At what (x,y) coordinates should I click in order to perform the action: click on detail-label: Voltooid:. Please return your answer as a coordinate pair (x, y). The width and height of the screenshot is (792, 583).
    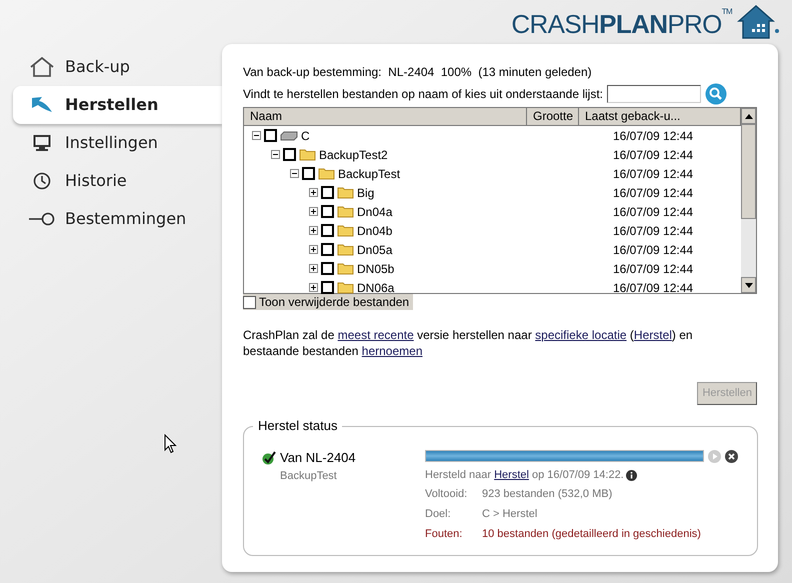
    Looking at the image, I should click on (446, 494).